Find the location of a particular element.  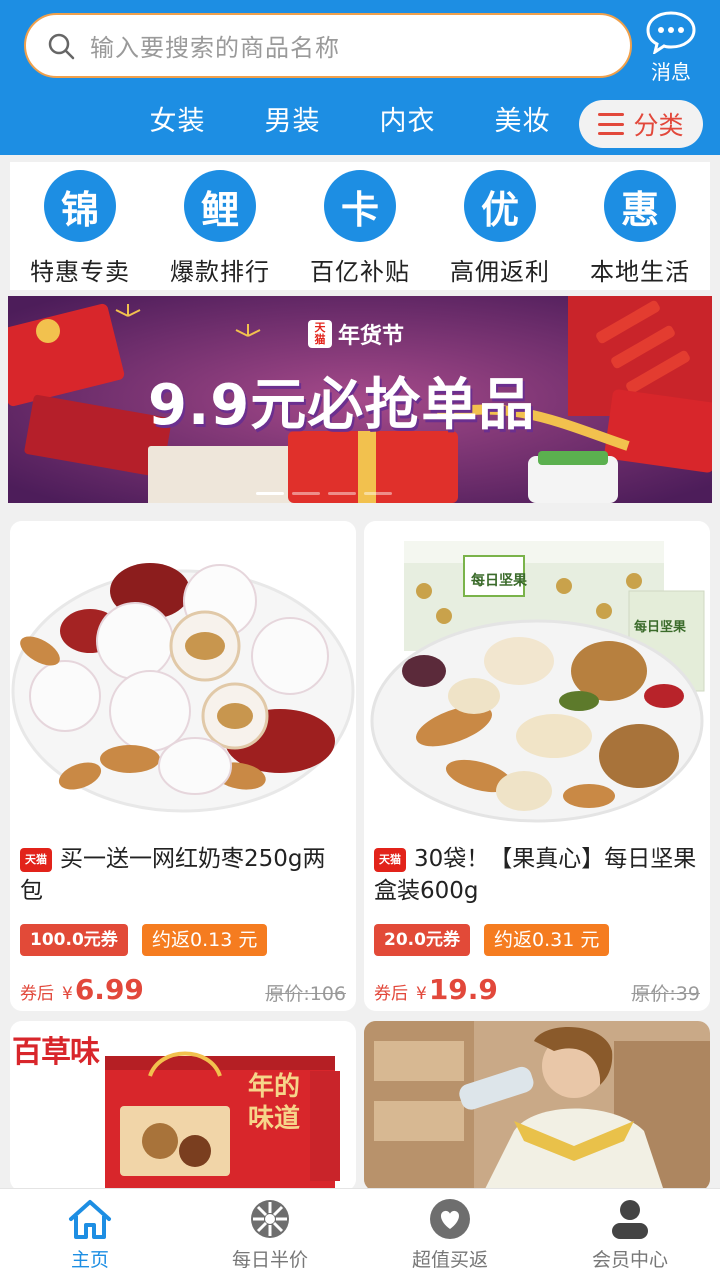

rebate-tag: 约返0.31 元 is located at coordinates (547, 940).